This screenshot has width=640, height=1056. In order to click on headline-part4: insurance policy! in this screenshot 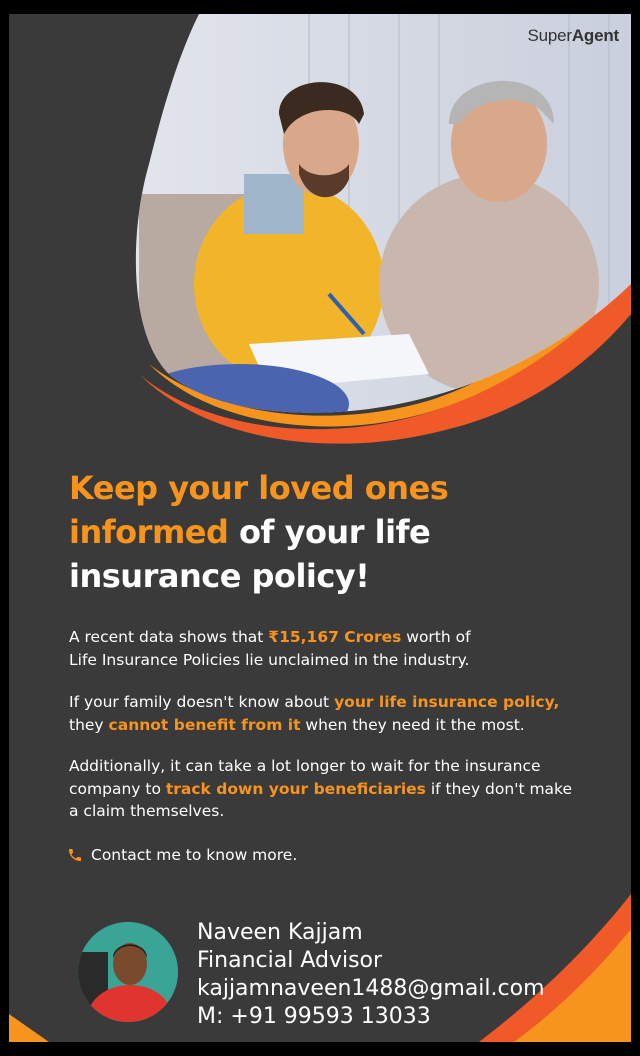, I will do `click(219, 576)`.